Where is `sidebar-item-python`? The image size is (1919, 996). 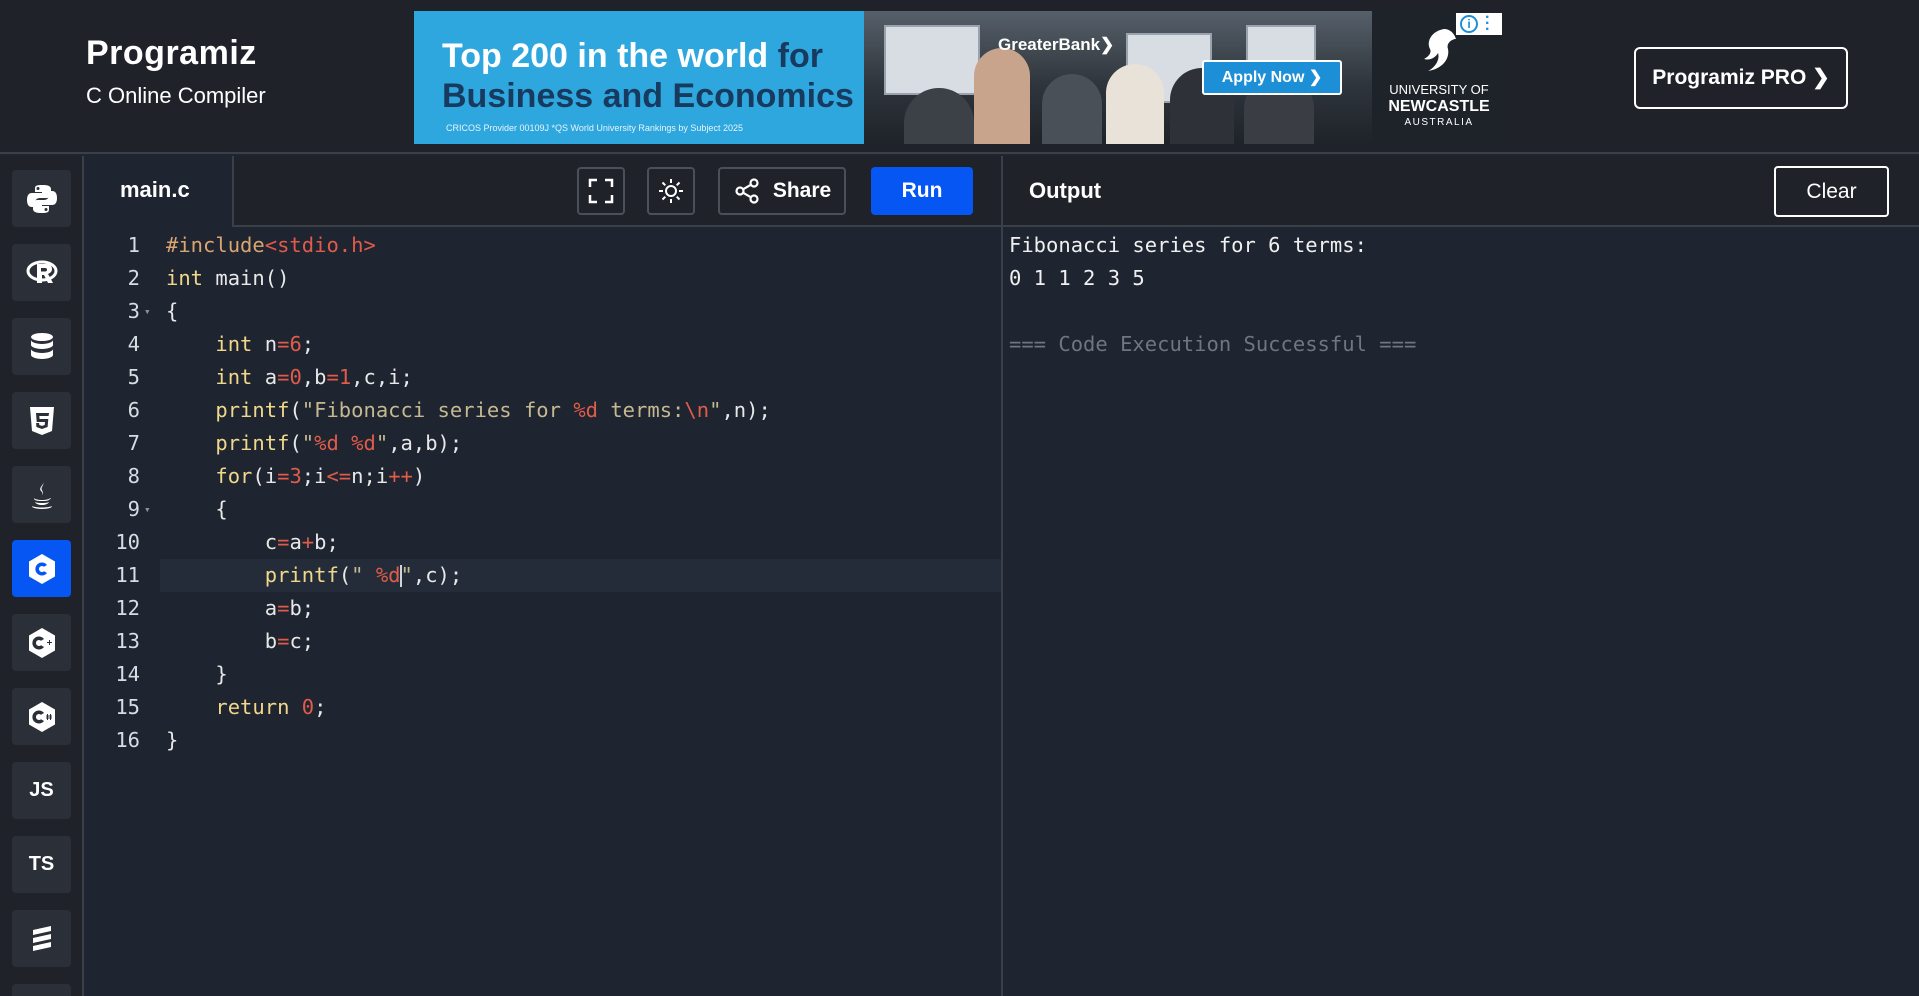
sidebar-item-python is located at coordinates (41, 198).